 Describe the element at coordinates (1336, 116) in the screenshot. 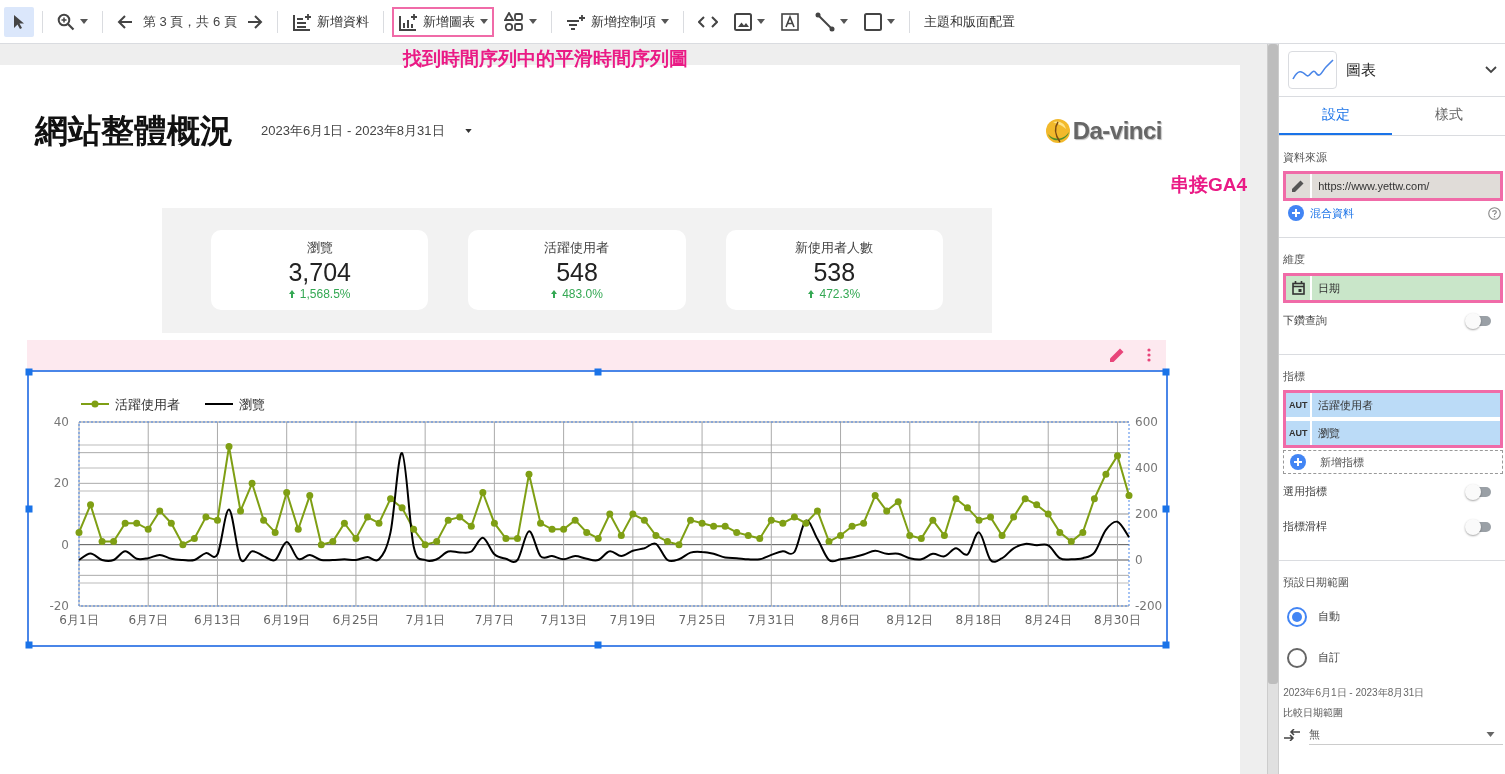

I see `panel-tab: 設定` at that location.